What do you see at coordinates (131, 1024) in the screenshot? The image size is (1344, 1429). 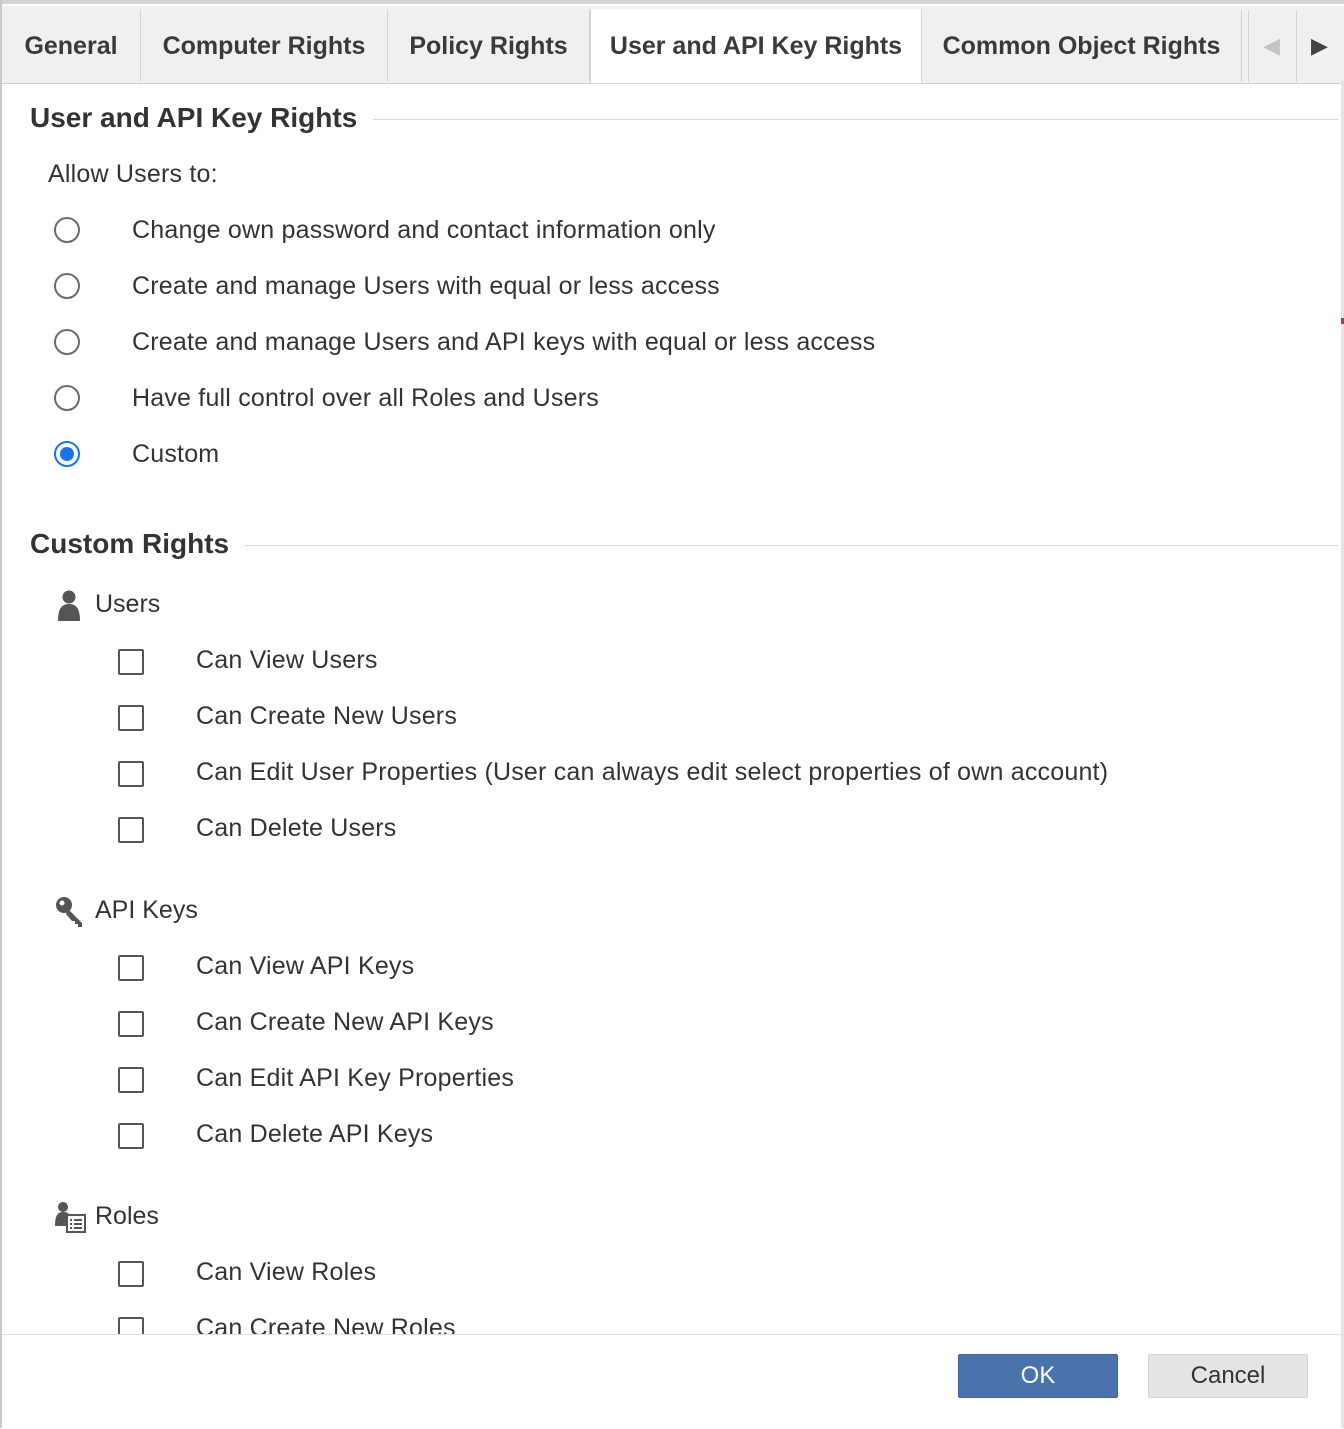 I see `checkbox-can-create-api-keys` at bounding box center [131, 1024].